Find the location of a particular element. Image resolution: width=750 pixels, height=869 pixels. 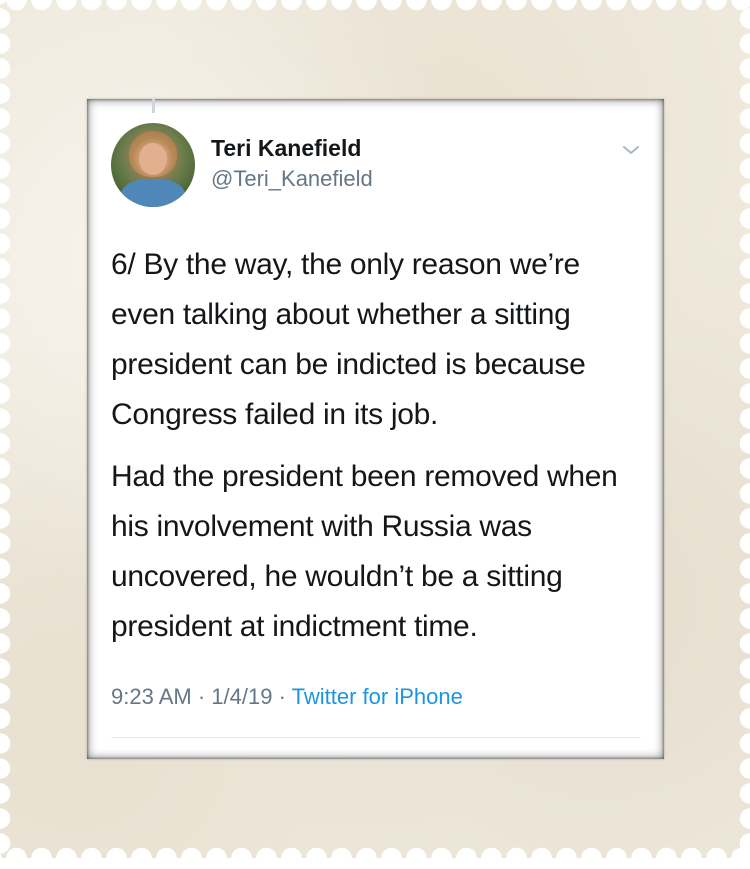

tweet-source-link: Twitter for iPhone is located at coordinates (377, 696).